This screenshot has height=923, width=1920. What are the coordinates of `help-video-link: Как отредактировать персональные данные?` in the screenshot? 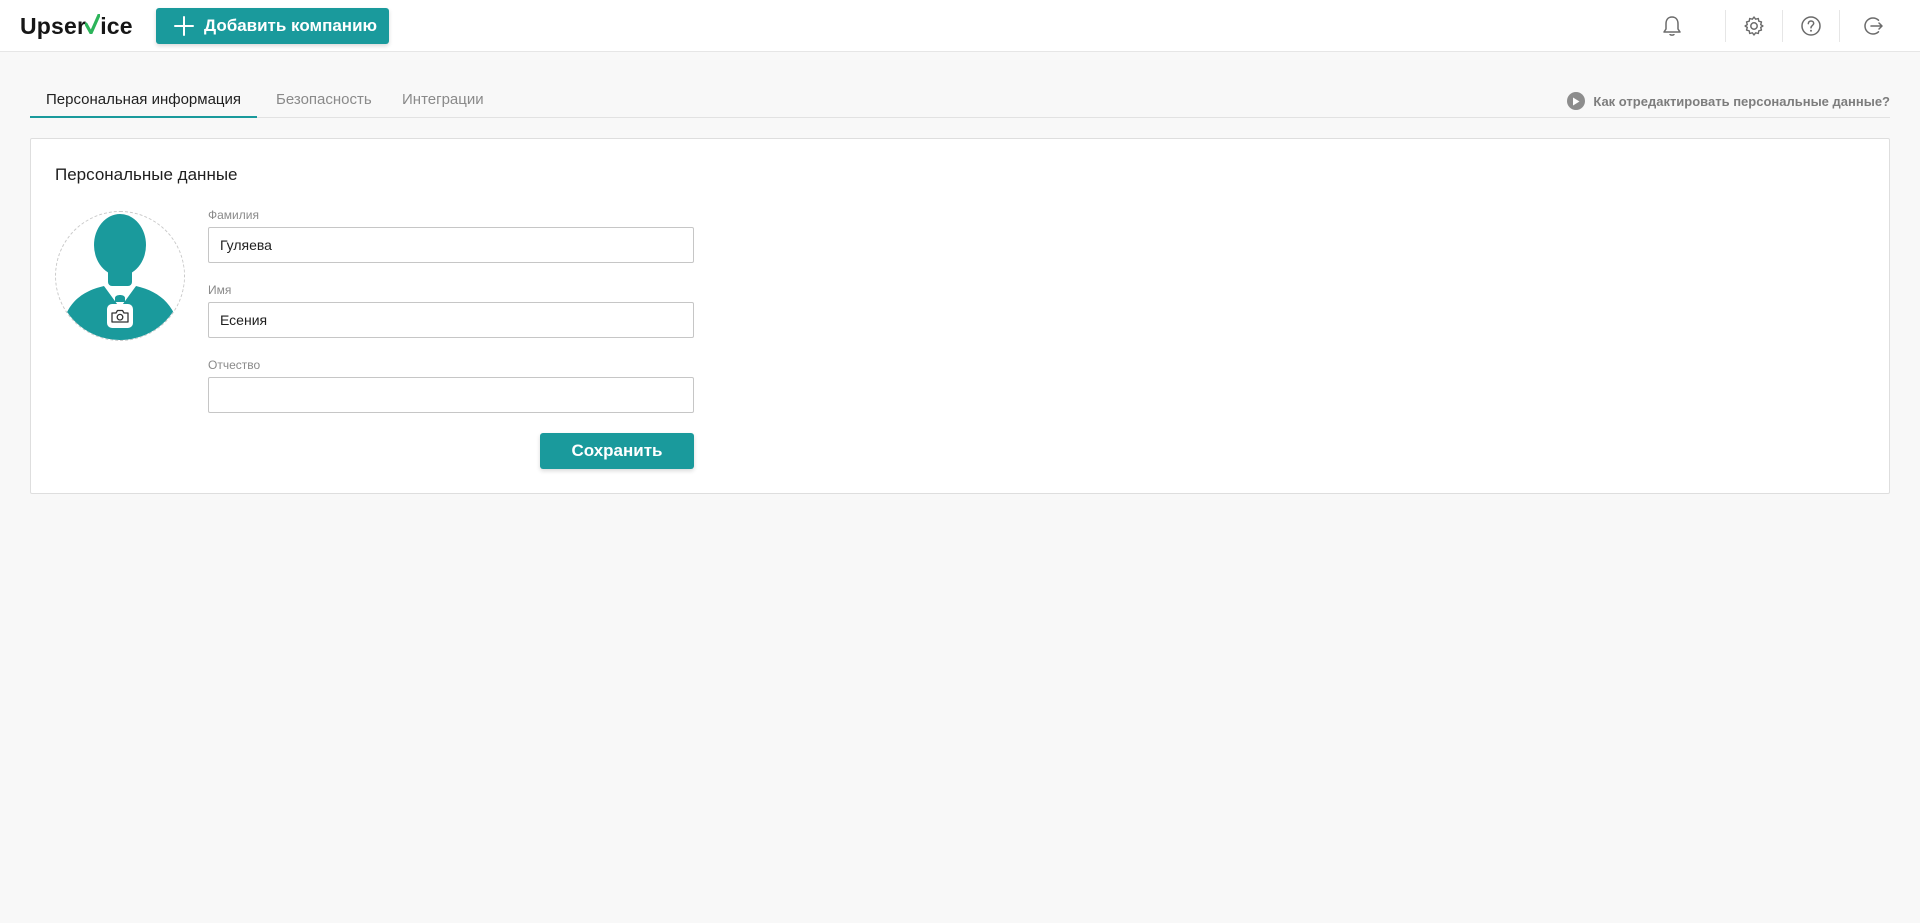 It's located at (1728, 101).